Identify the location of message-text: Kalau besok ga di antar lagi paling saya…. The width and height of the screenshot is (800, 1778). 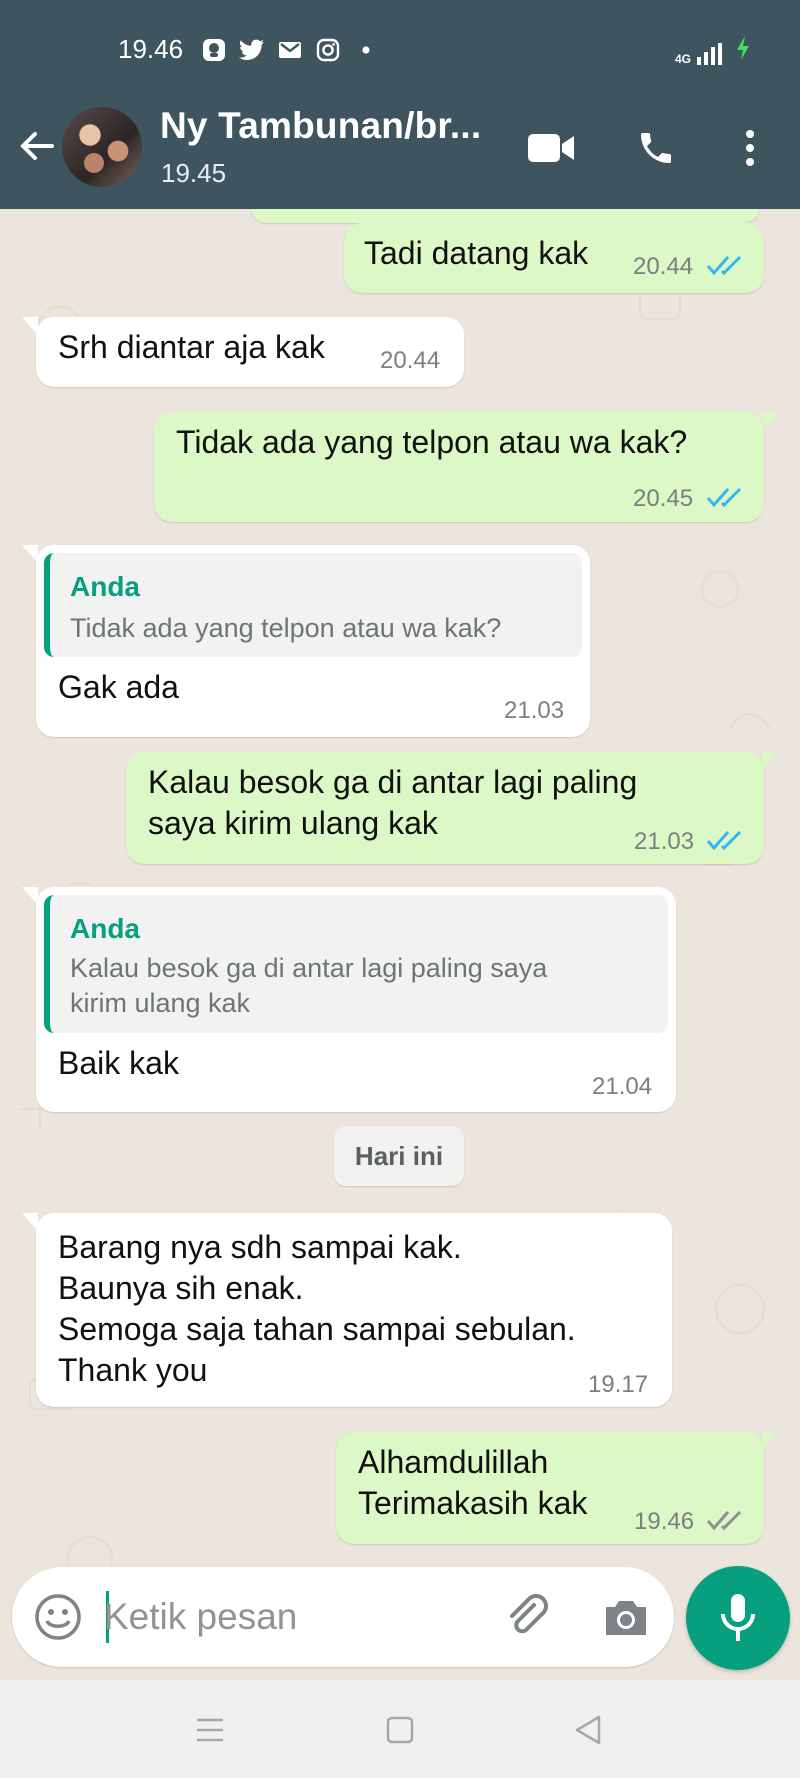
(393, 802).